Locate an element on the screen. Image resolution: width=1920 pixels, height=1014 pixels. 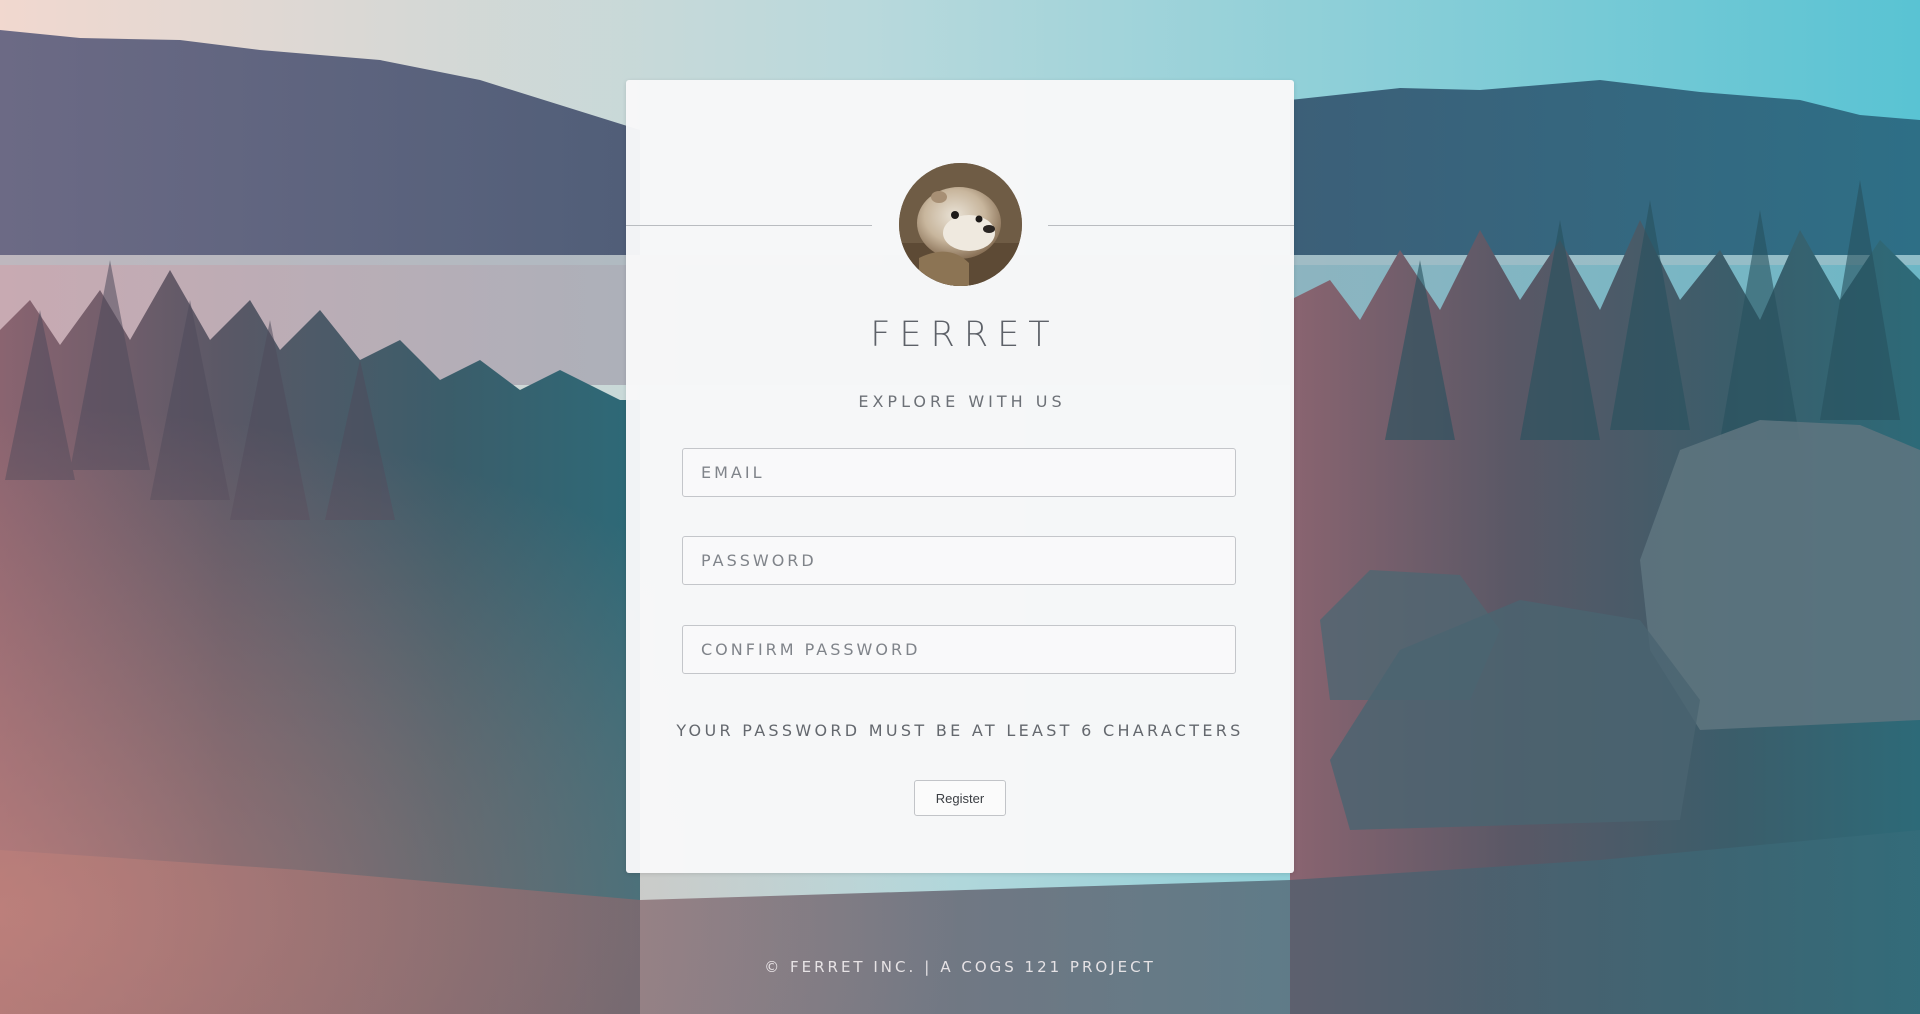
confirm-password-field is located at coordinates (959, 649).